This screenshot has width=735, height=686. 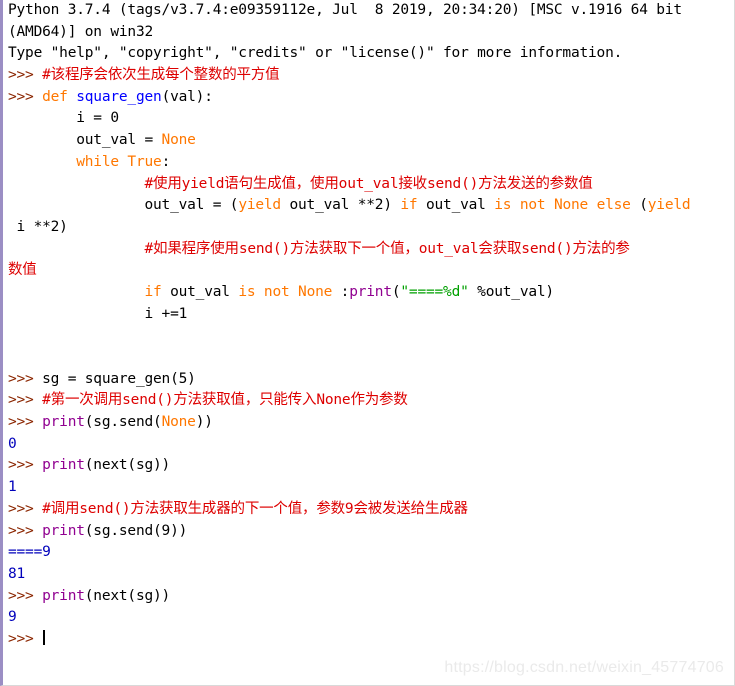 I want to click on input-comment-intro: >>> #该程序会依次生成每个整数的平方值, so click(x=368, y=76).